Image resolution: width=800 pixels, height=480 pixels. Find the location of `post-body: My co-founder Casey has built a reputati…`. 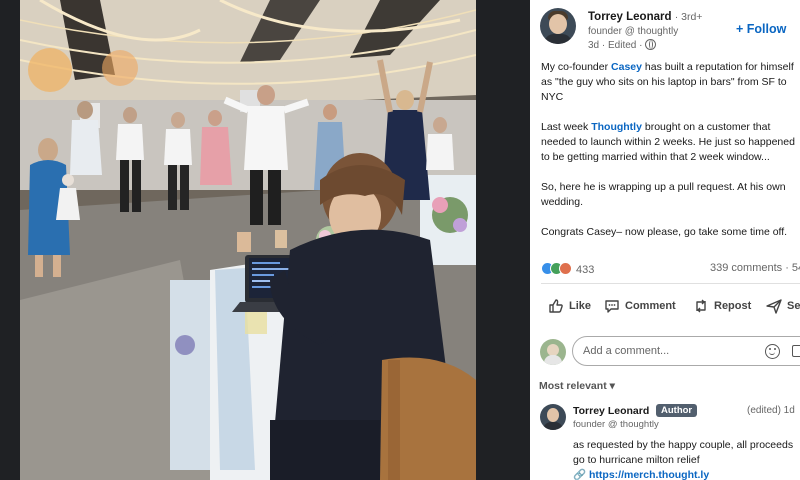

post-body: My co-founder Casey has built a reputati… is located at coordinates (670, 157).